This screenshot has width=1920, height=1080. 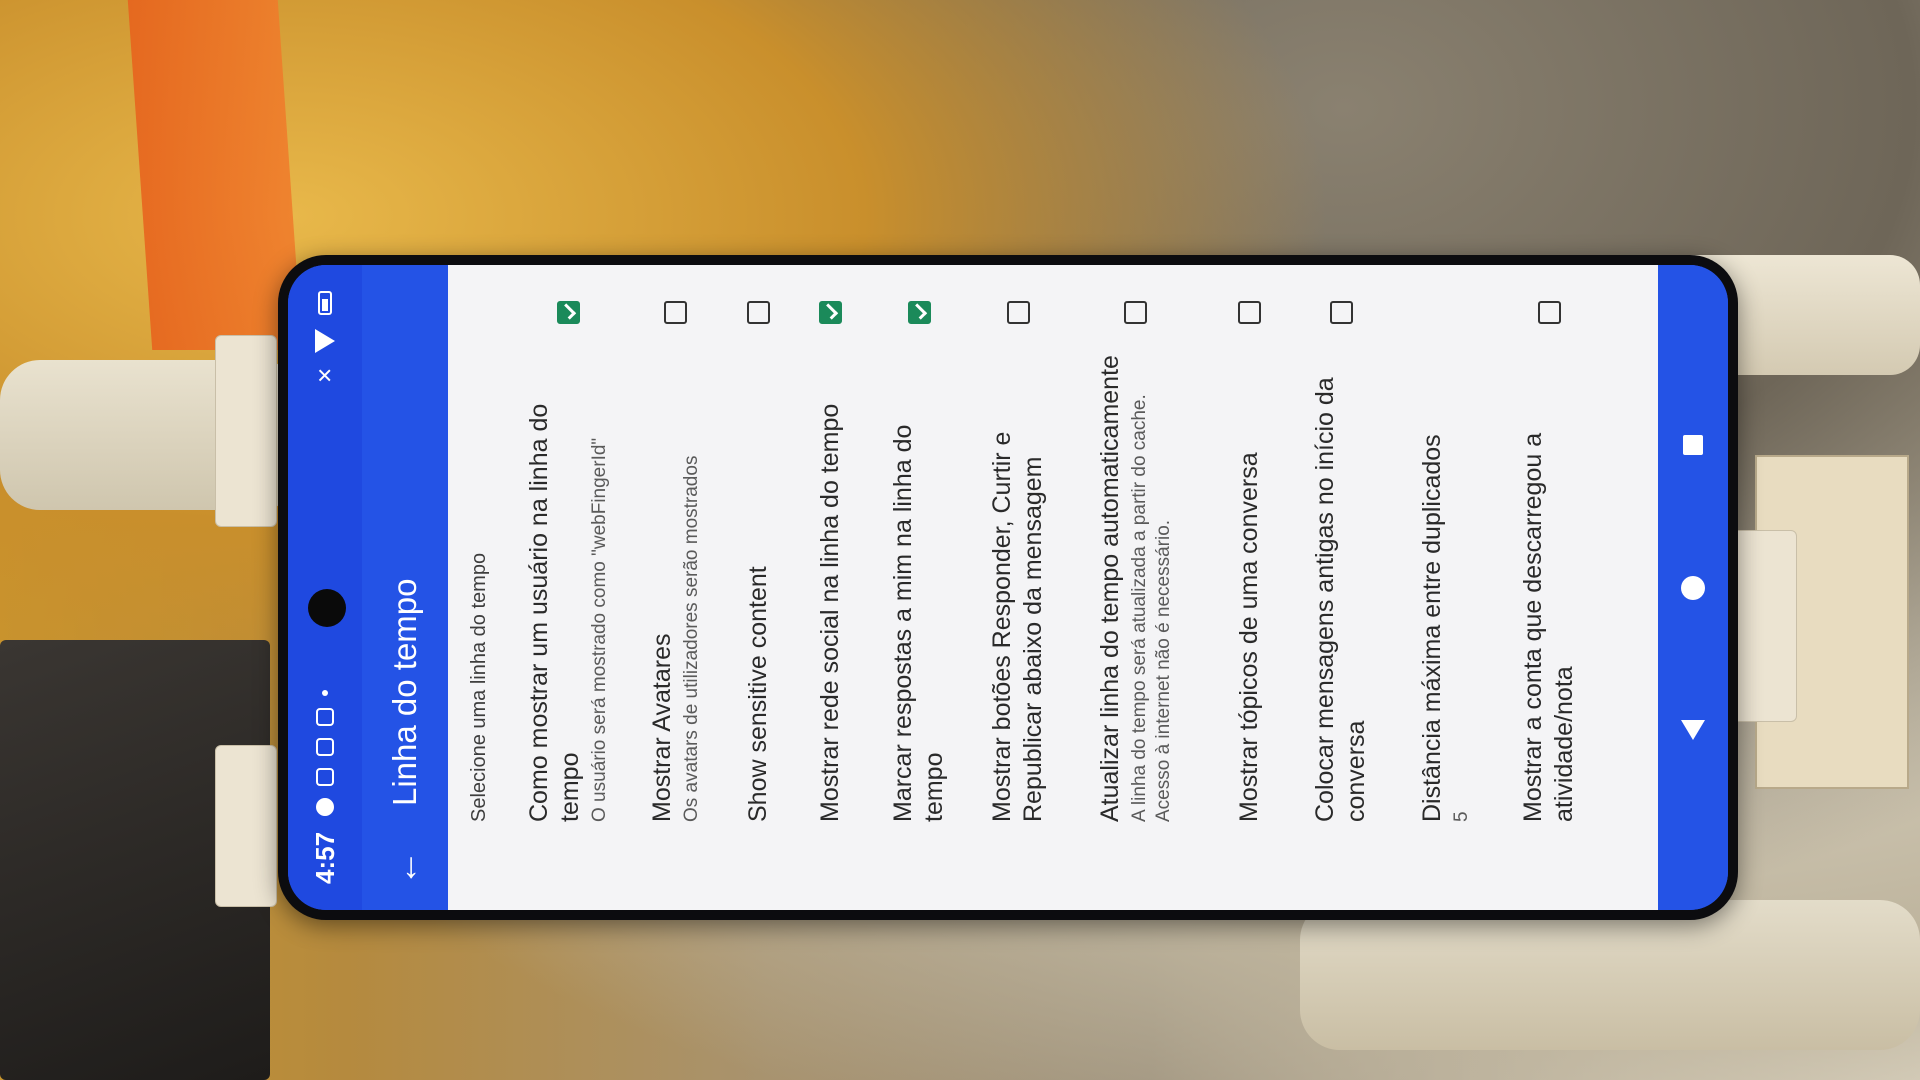 I want to click on pref-text: Distância máxima entre duplicados 5, so click(x=1445, y=561).